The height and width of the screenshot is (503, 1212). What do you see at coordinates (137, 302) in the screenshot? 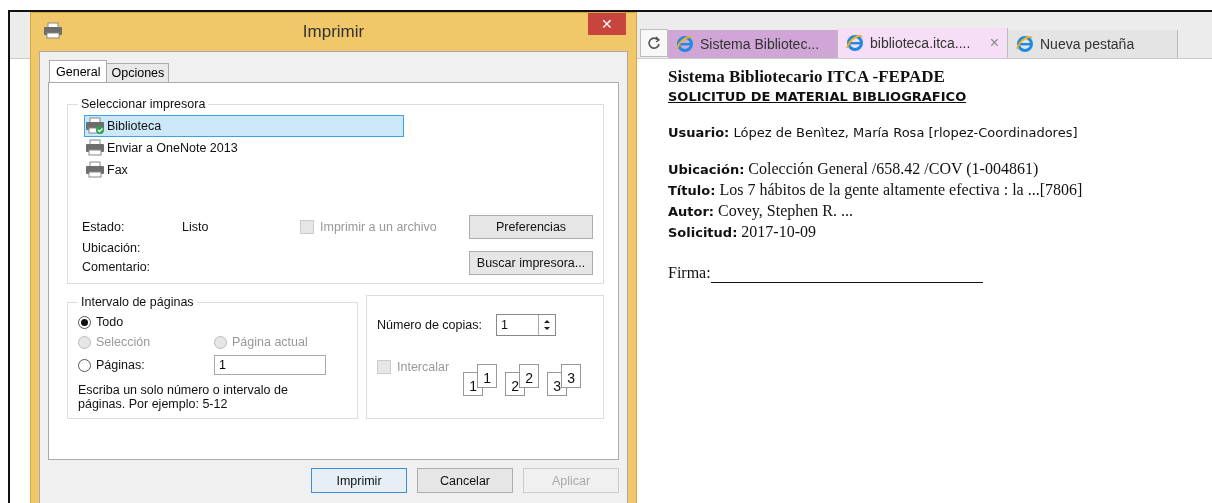
I see `group-legend: Intervalo de páginas` at bounding box center [137, 302].